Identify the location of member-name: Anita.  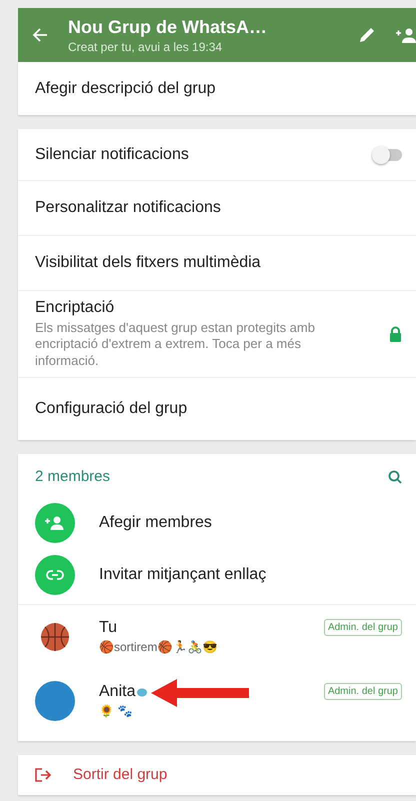
(117, 692).